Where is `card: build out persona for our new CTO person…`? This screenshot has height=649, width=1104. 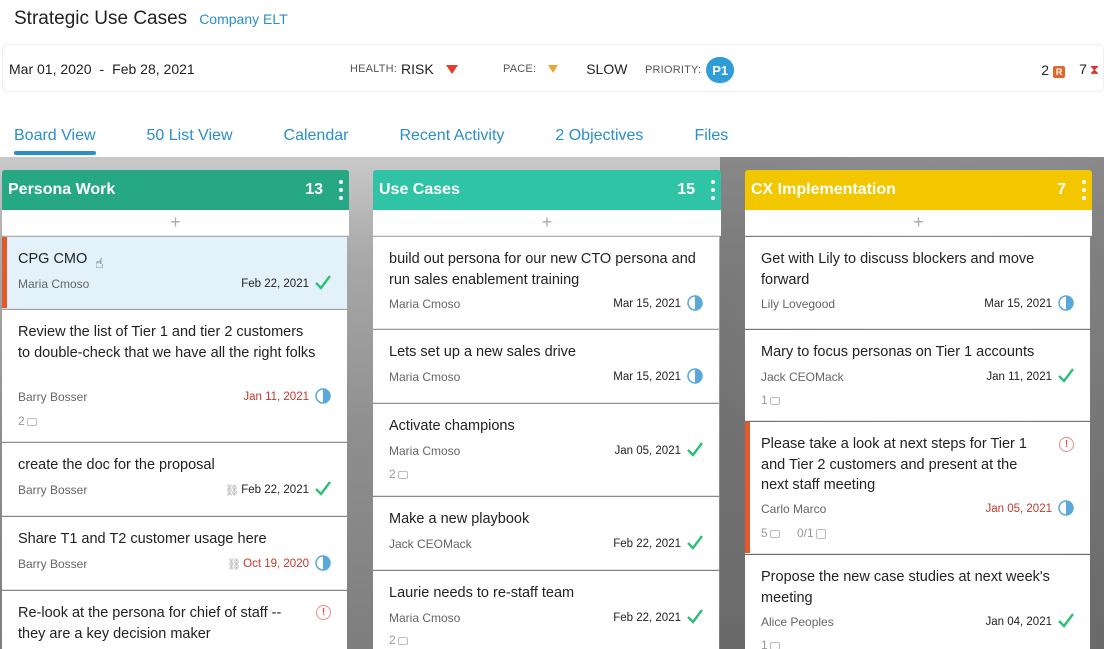 card: build out persona for our new CTO person… is located at coordinates (546, 283).